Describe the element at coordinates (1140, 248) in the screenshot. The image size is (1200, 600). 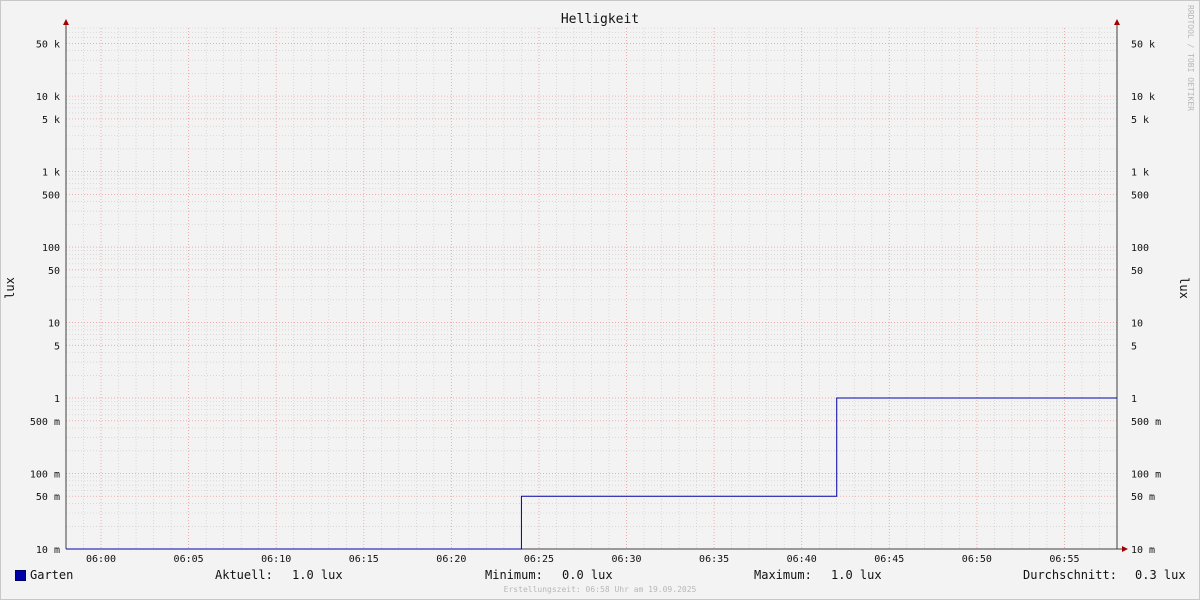
I see `y-tick-label-right: 100` at that location.